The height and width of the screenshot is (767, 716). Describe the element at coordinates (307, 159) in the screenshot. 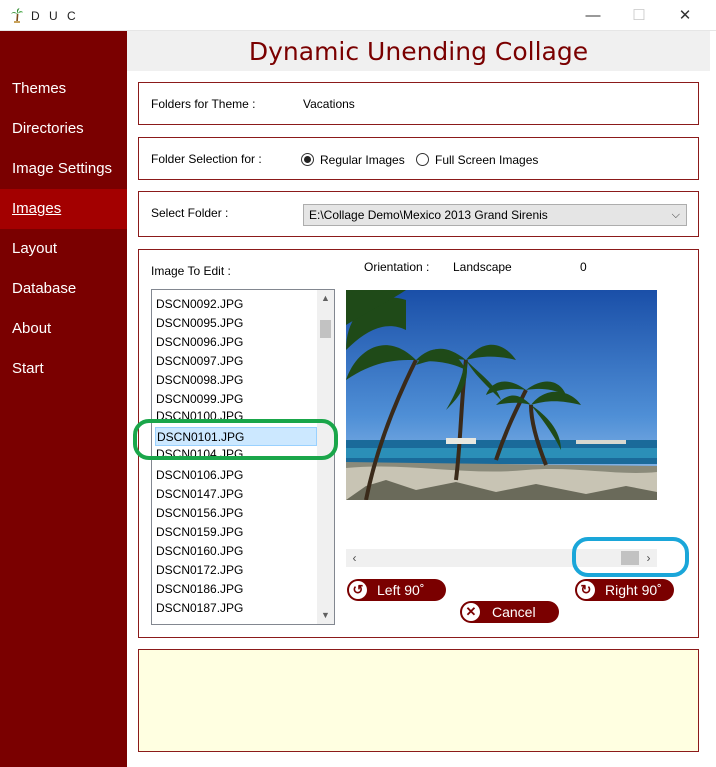

I see `regular-images-radio` at that location.